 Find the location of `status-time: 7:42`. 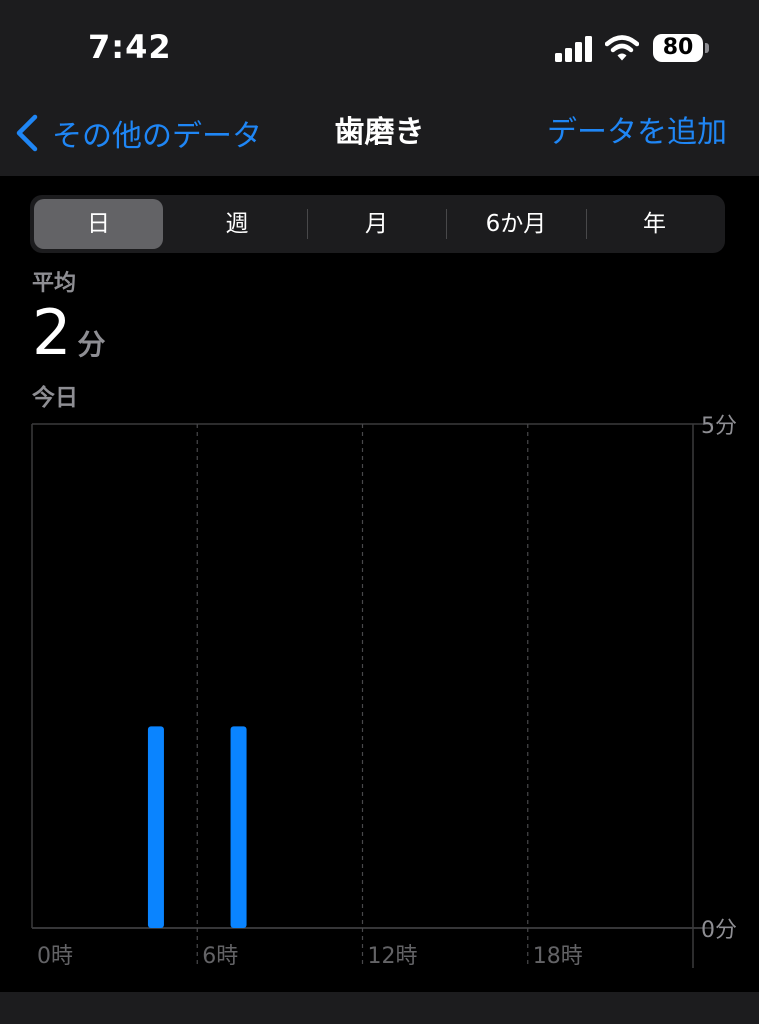

status-time: 7:42 is located at coordinates (130, 47).